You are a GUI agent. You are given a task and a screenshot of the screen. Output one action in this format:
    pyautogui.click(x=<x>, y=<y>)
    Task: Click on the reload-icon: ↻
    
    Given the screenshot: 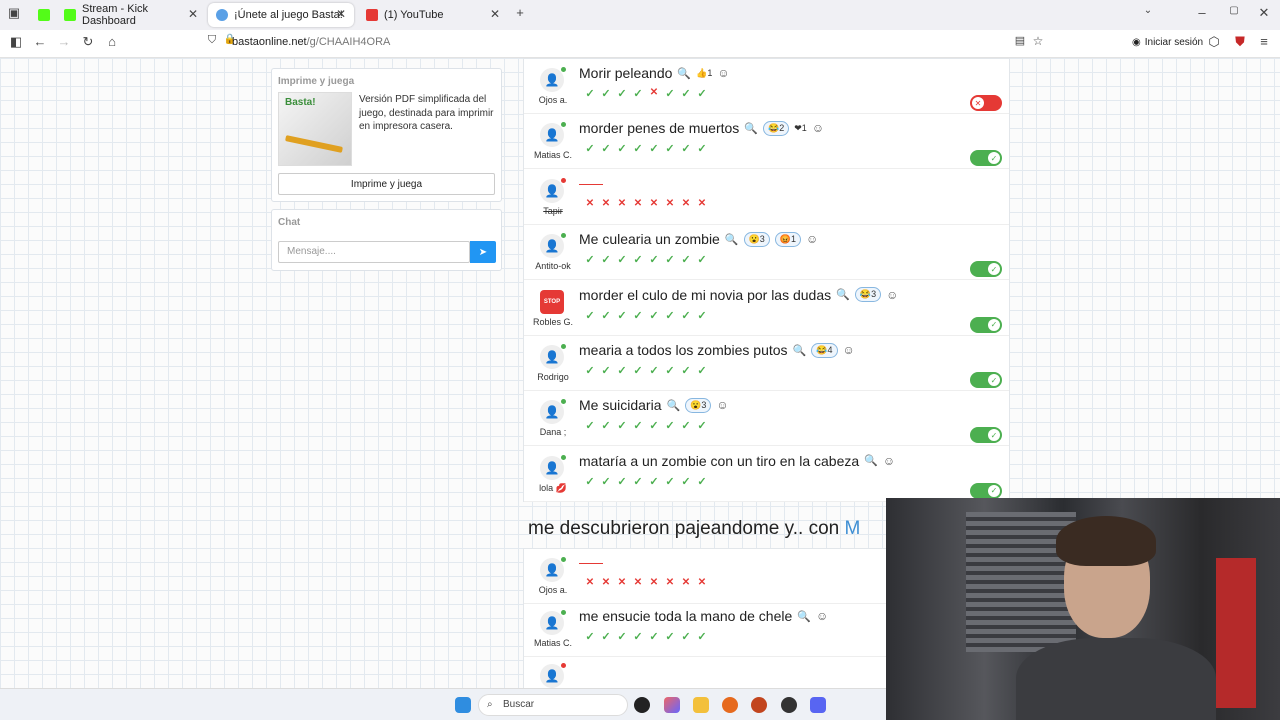 What is the action you would take?
    pyautogui.click(x=88, y=42)
    